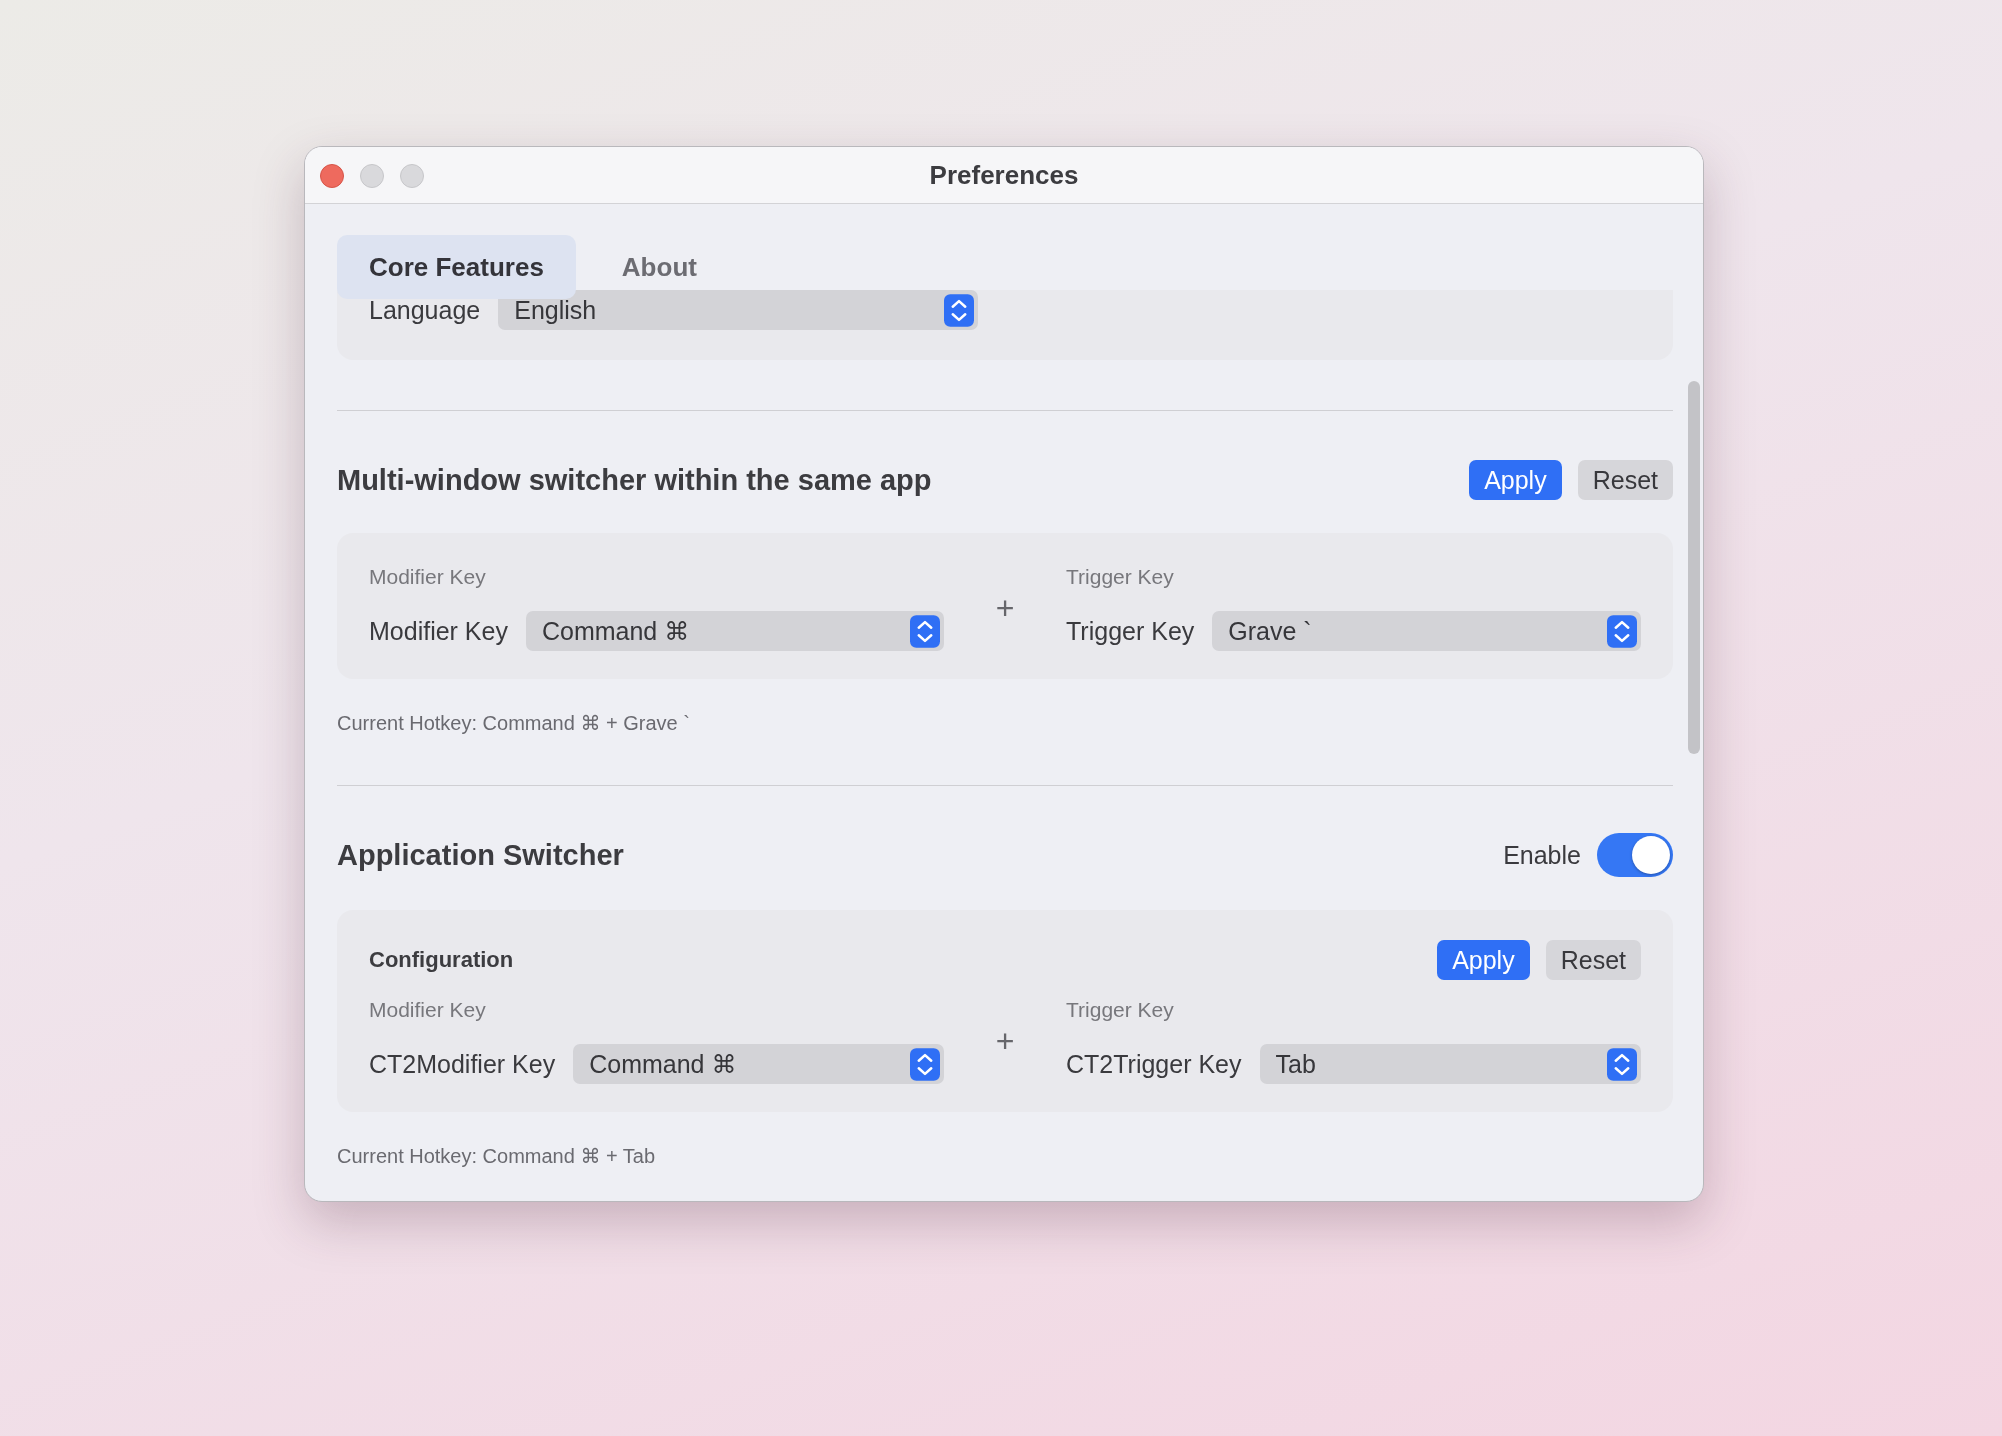  Describe the element at coordinates (1004, 175) in the screenshot. I see `window-title: Preferences` at that location.